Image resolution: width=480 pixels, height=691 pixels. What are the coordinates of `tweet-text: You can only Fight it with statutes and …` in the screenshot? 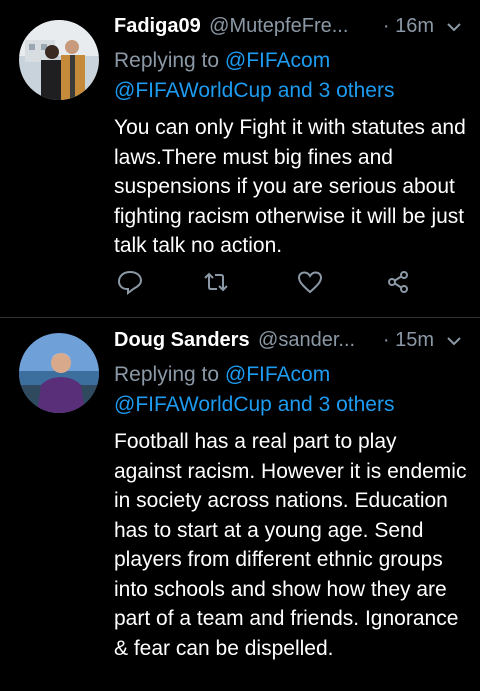 It's located at (290, 186).